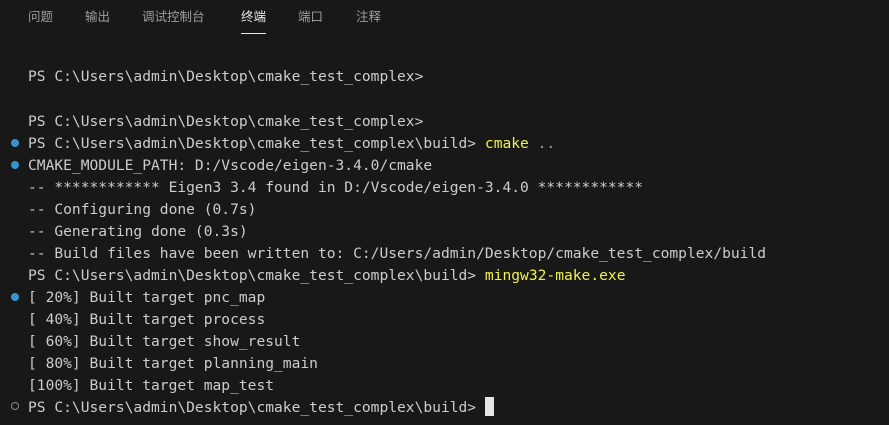  What do you see at coordinates (138, 231) in the screenshot?
I see `terminal-line-output: -- Generating done (0.3s)` at bounding box center [138, 231].